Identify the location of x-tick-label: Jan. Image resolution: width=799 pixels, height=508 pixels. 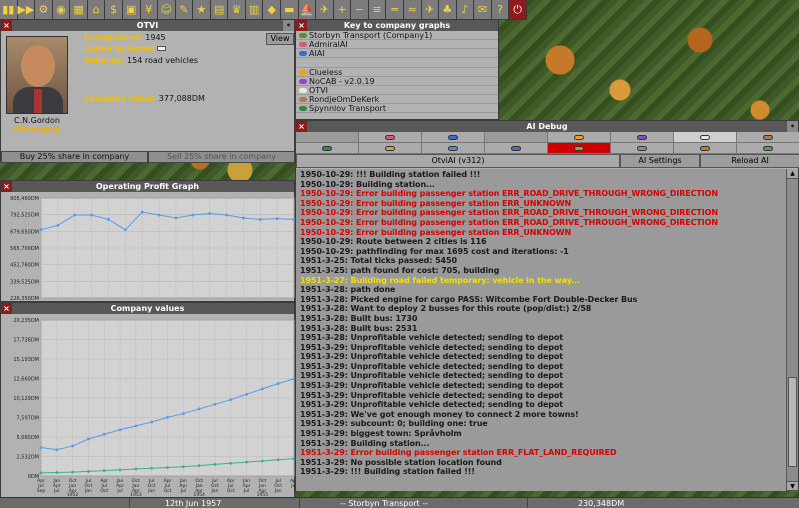
(214, 491).